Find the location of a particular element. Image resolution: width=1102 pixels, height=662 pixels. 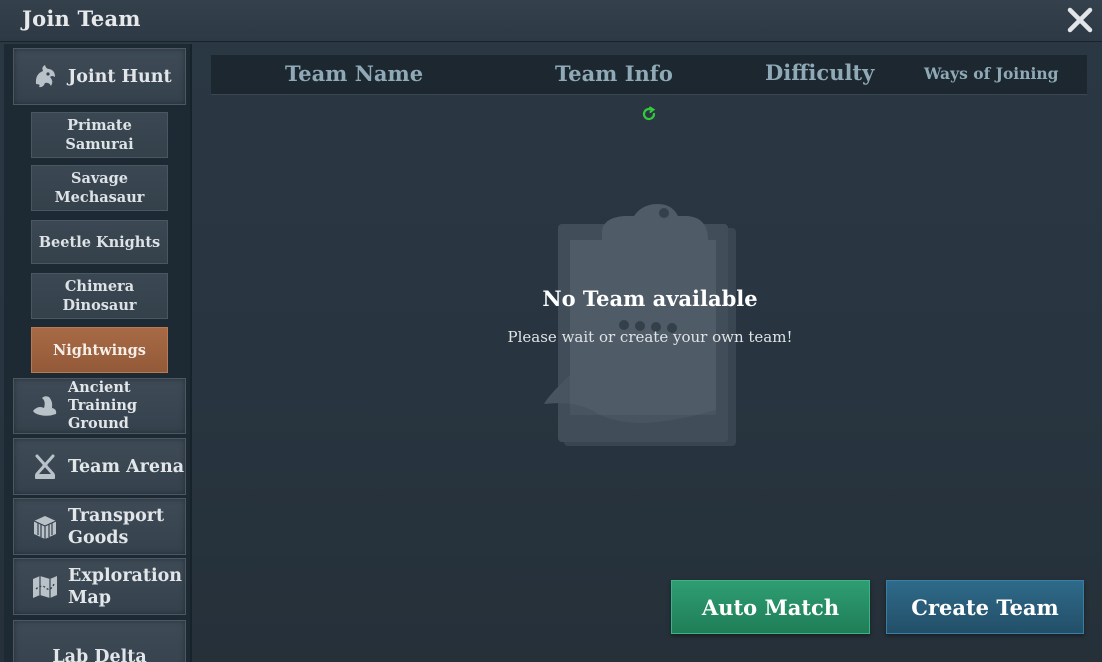

sidebar-item-ancient-training-ground: Ancient Training Ground is located at coordinates (99, 406).